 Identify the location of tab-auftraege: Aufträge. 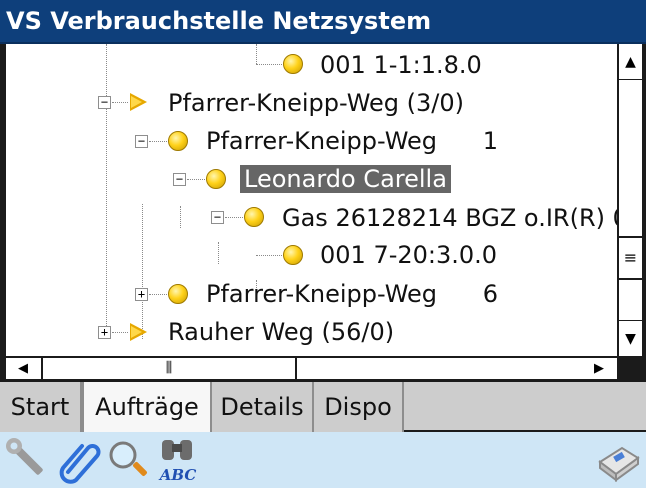
(147, 407).